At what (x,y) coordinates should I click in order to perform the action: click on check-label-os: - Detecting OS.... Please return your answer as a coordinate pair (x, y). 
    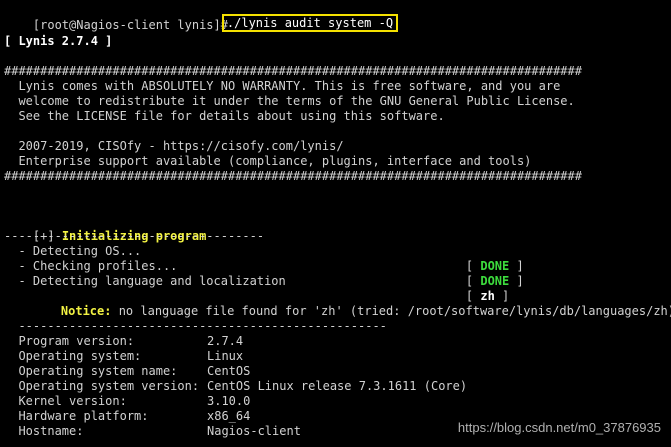
    Looking at the image, I should click on (73, 251).